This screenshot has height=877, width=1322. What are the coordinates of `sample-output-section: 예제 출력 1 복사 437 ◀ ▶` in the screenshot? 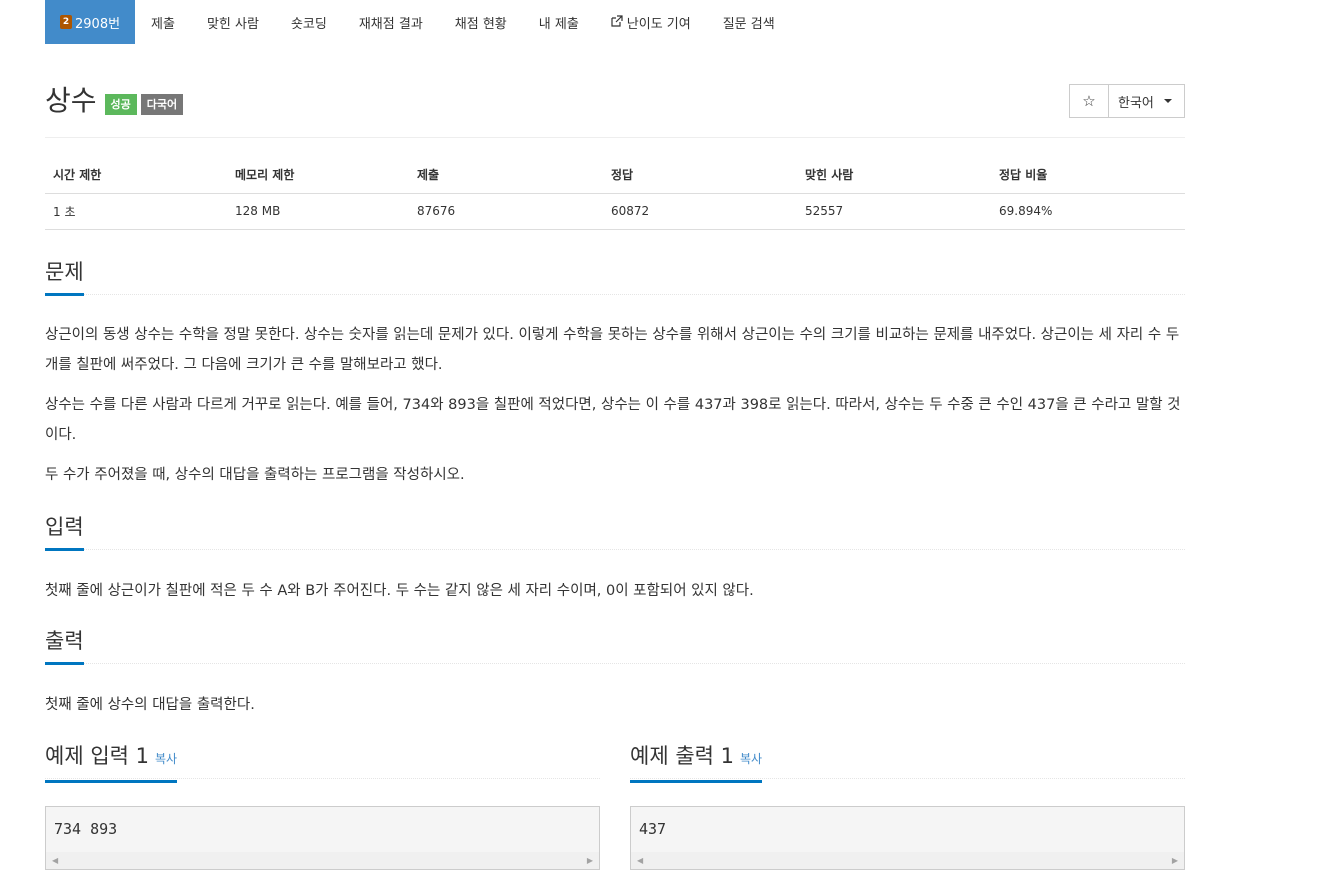 It's located at (907, 806).